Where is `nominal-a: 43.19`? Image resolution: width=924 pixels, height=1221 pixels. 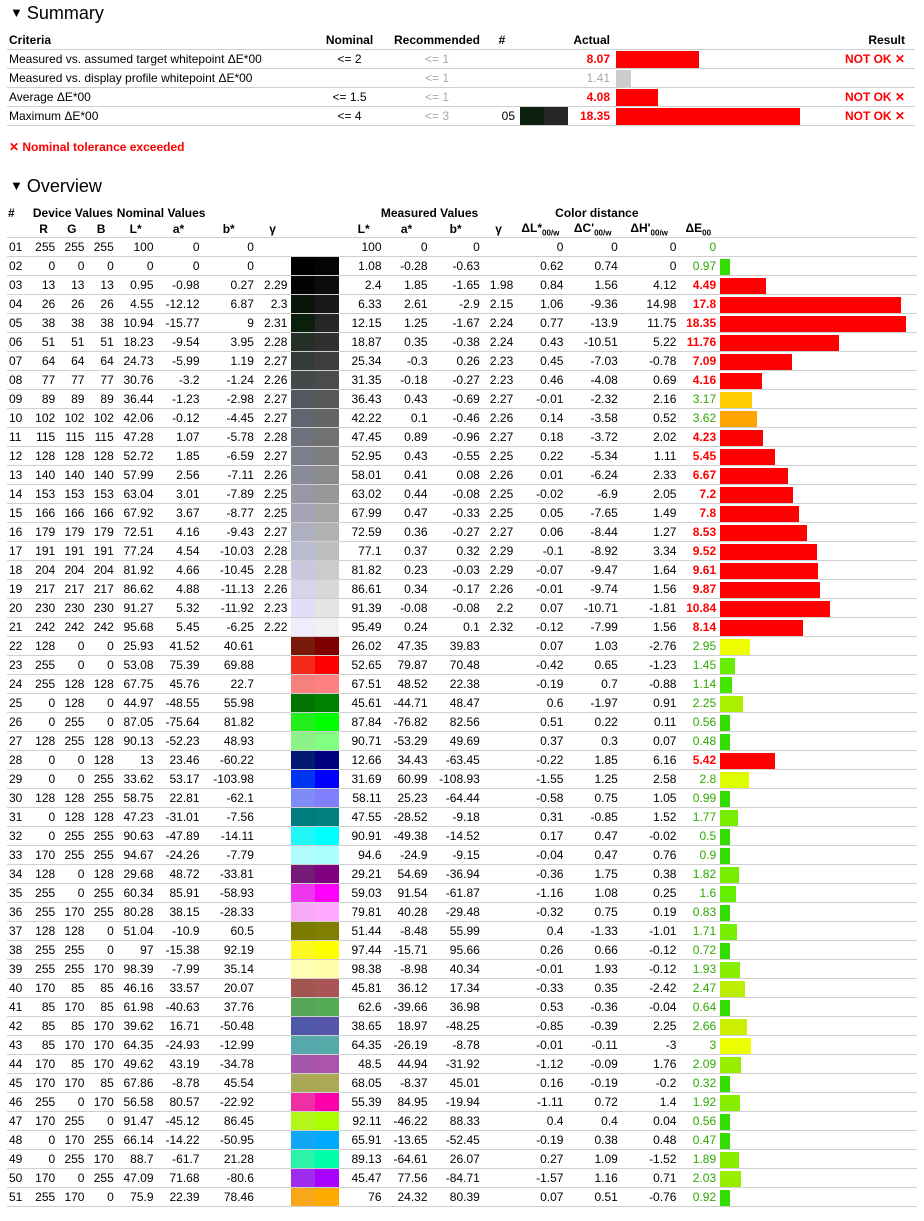
nominal-a: 43.19 is located at coordinates (178, 1064).